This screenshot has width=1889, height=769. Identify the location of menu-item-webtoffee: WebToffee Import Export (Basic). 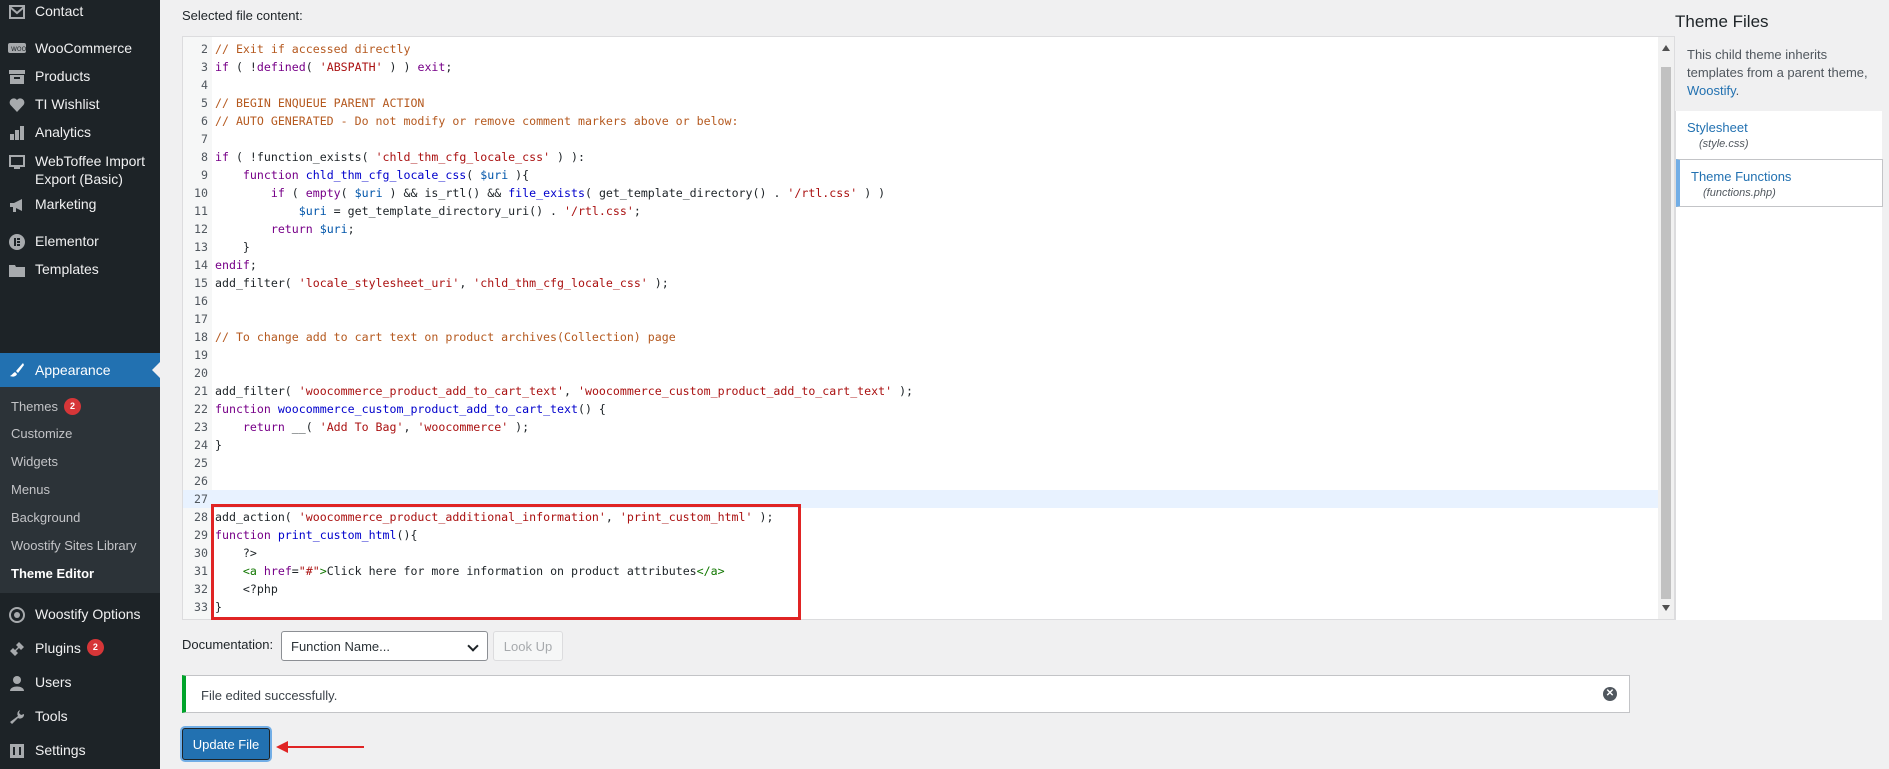
(80, 170).